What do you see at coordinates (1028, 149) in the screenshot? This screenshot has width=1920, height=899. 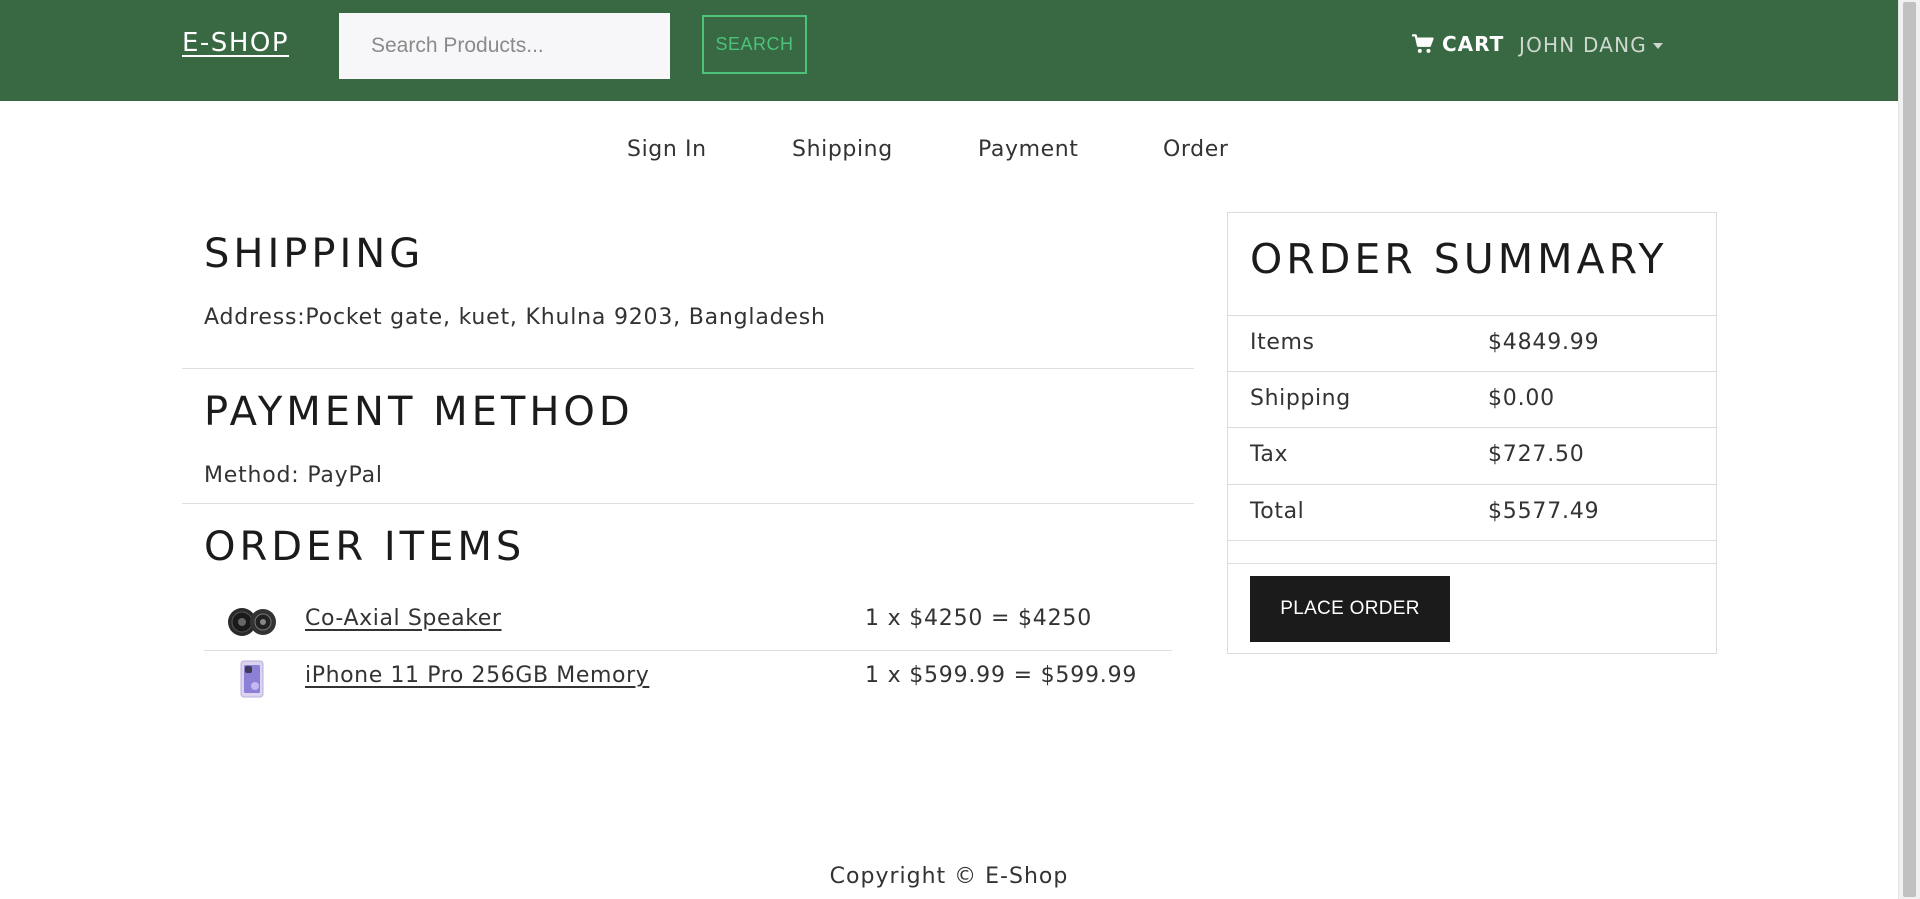 I see `step-payment: Payment` at bounding box center [1028, 149].